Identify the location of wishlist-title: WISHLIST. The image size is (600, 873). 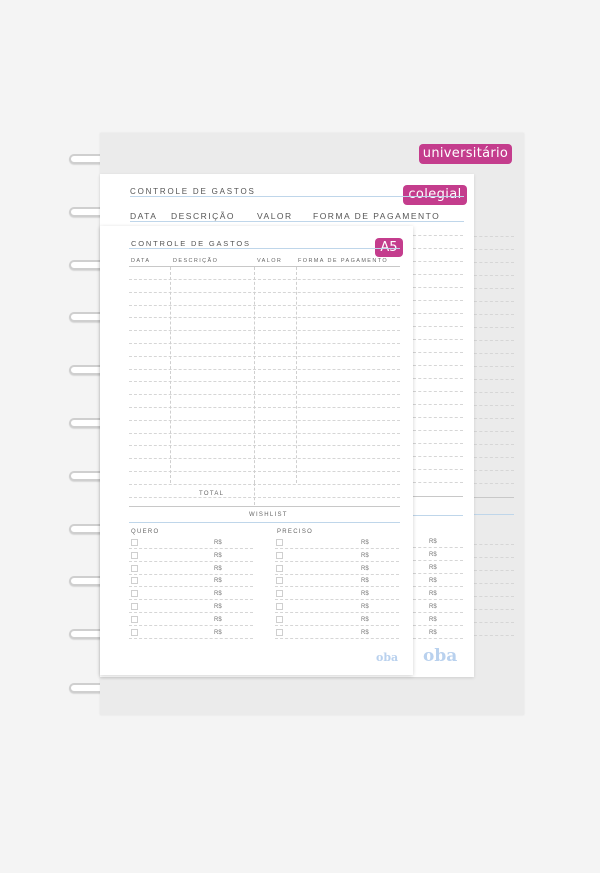
(268, 515).